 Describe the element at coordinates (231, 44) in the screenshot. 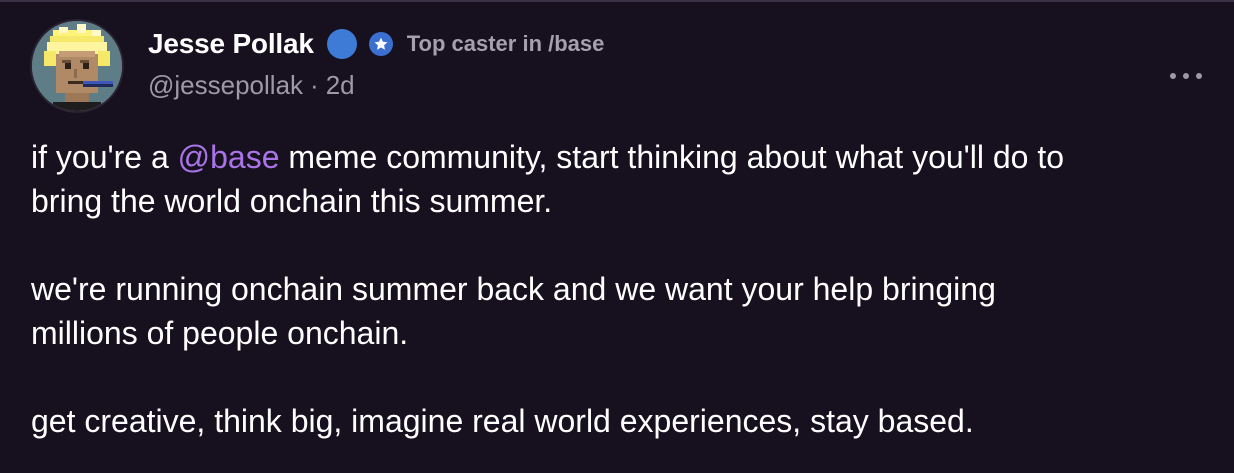

I see `author-display-name: Jesse Pollak` at that location.